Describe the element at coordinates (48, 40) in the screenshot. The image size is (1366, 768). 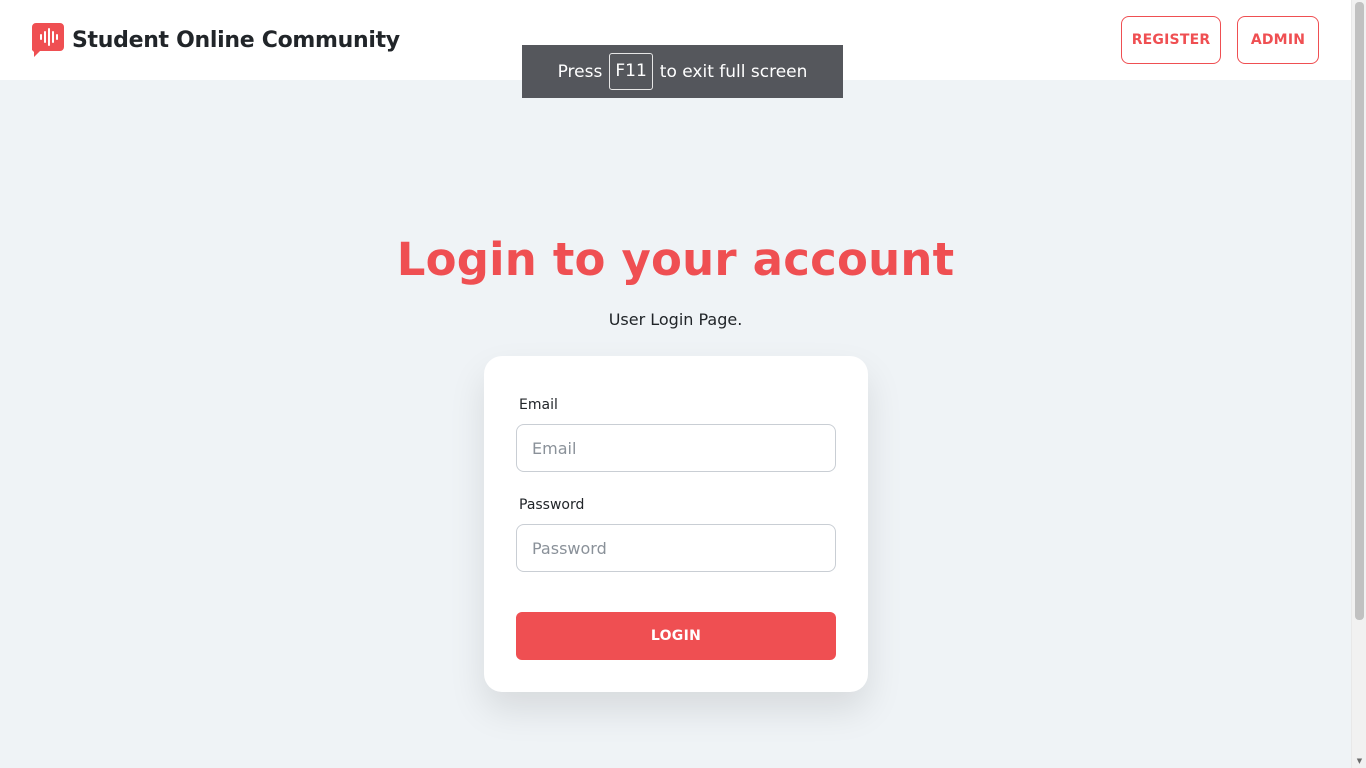
I see `audio-wave-chat-icon` at that location.